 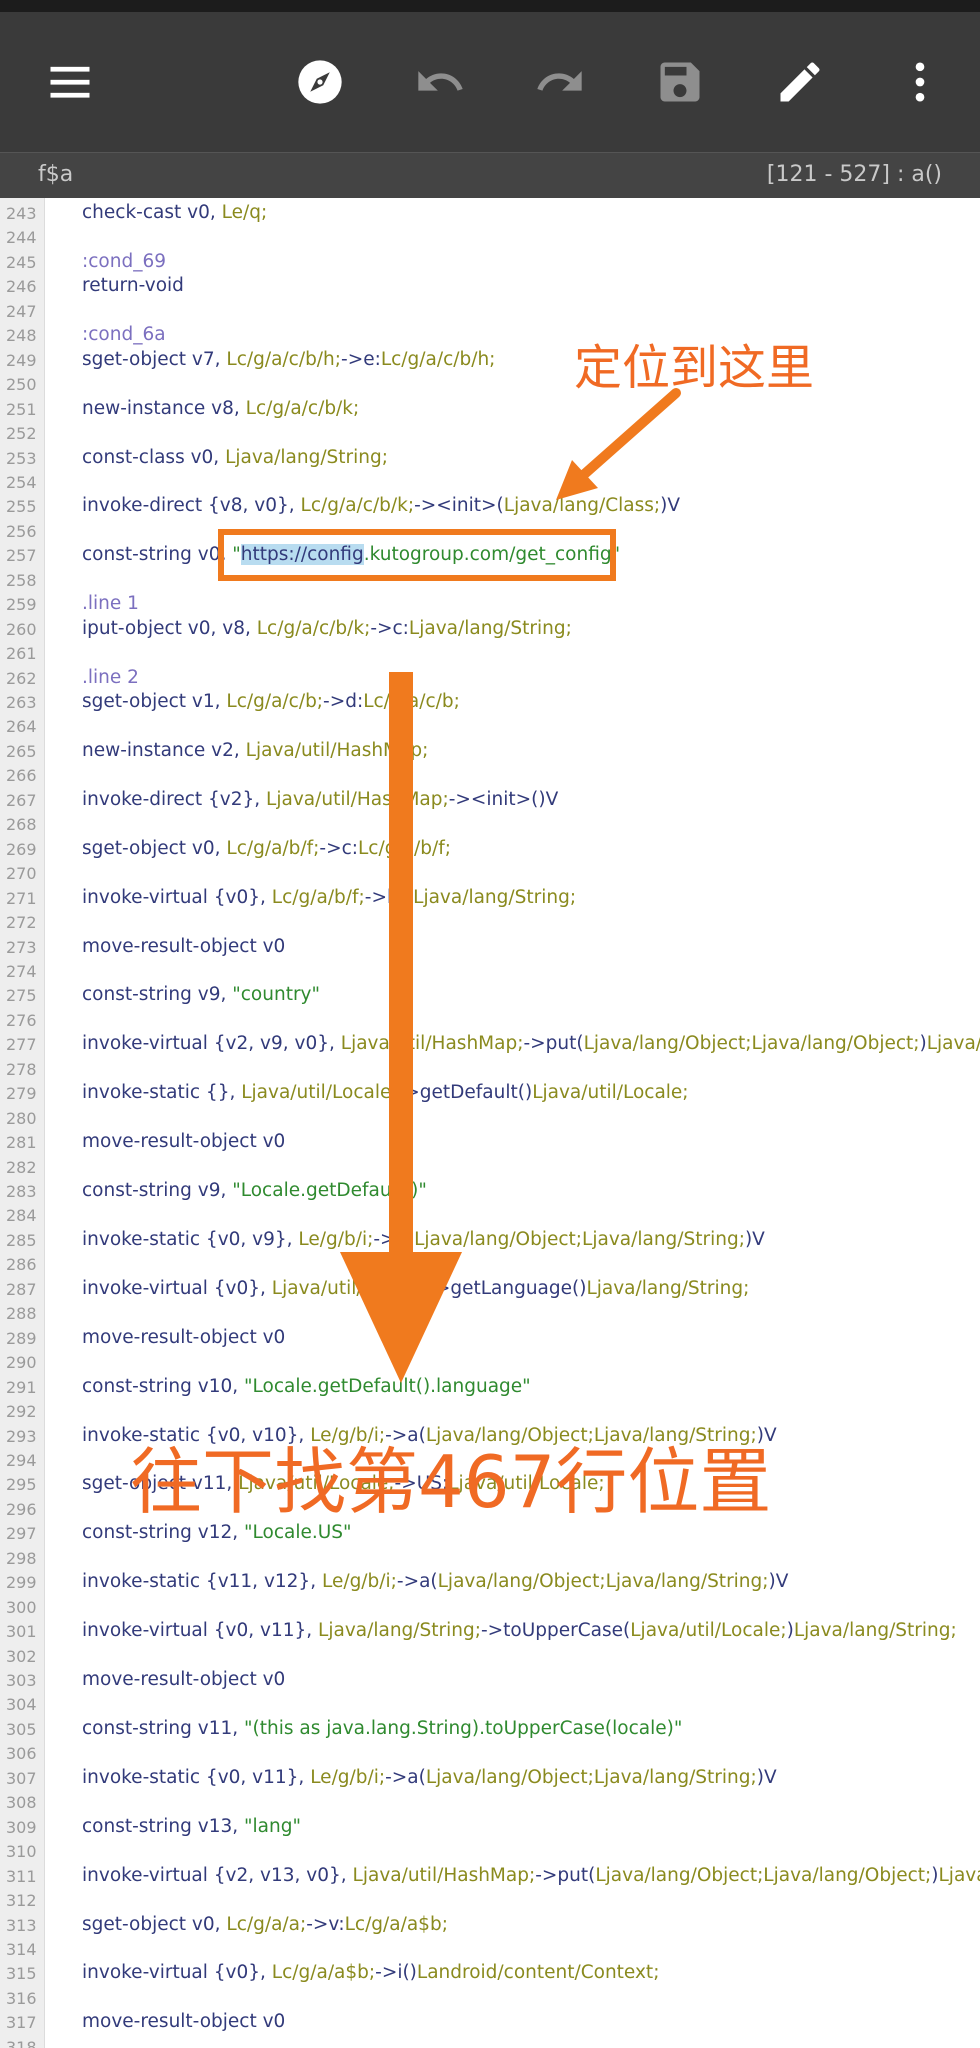 What do you see at coordinates (21, 1534) in the screenshot?
I see `line-number: 297` at bounding box center [21, 1534].